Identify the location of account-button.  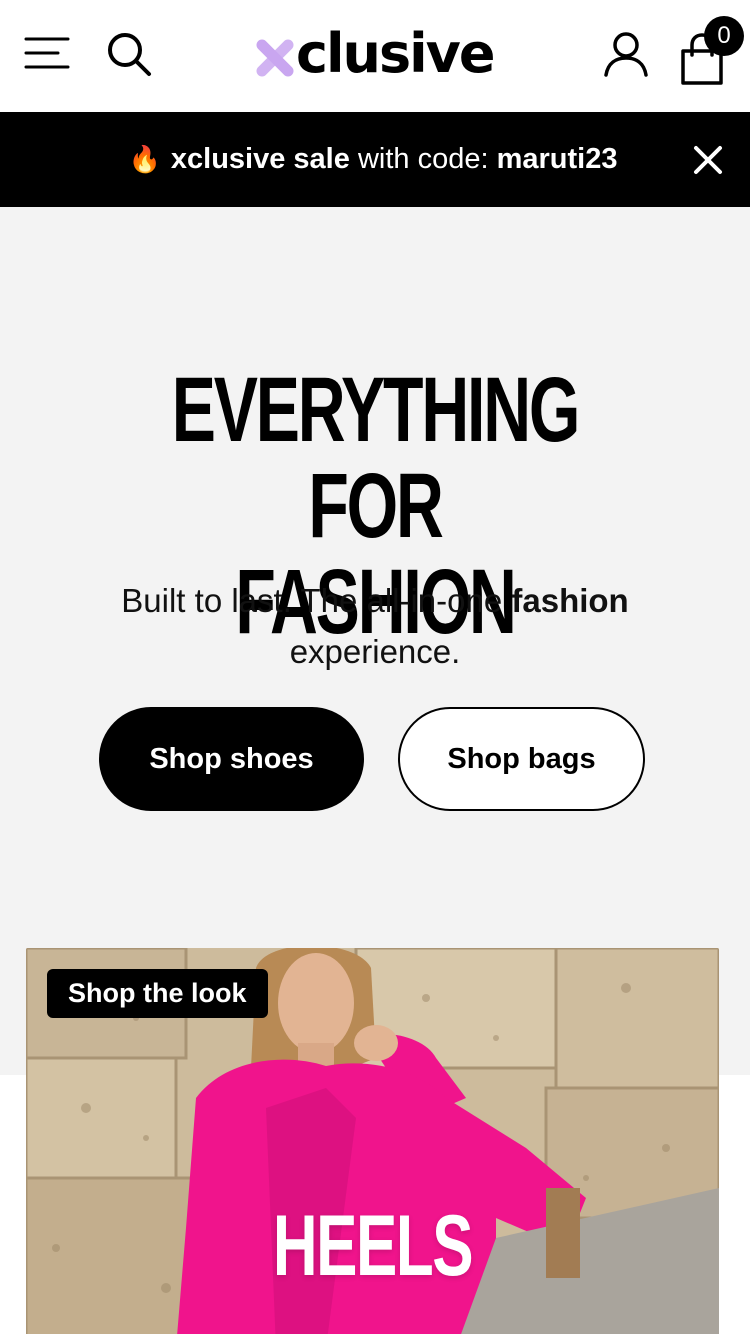
(626, 54).